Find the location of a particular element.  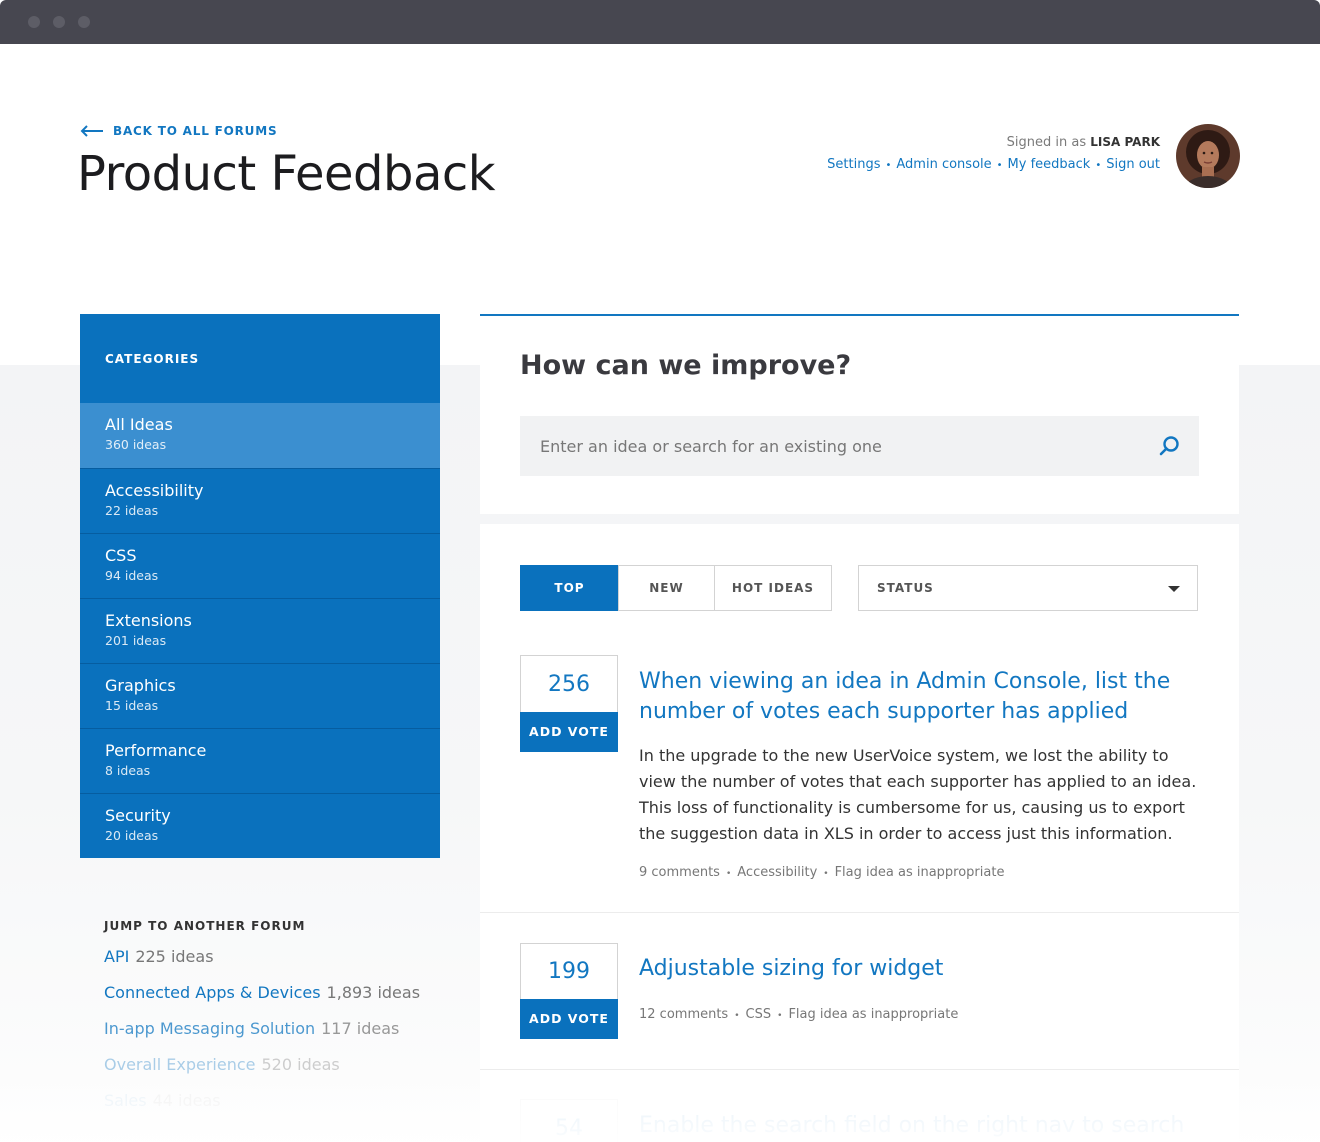

category-label: Security is located at coordinates (138, 815).